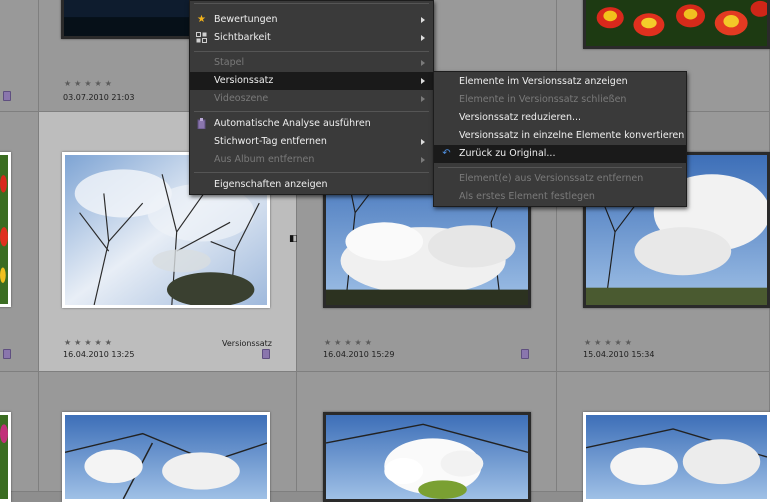 The height and width of the screenshot is (502, 770). I want to click on version-set-label: Versionssatz, so click(247, 343).